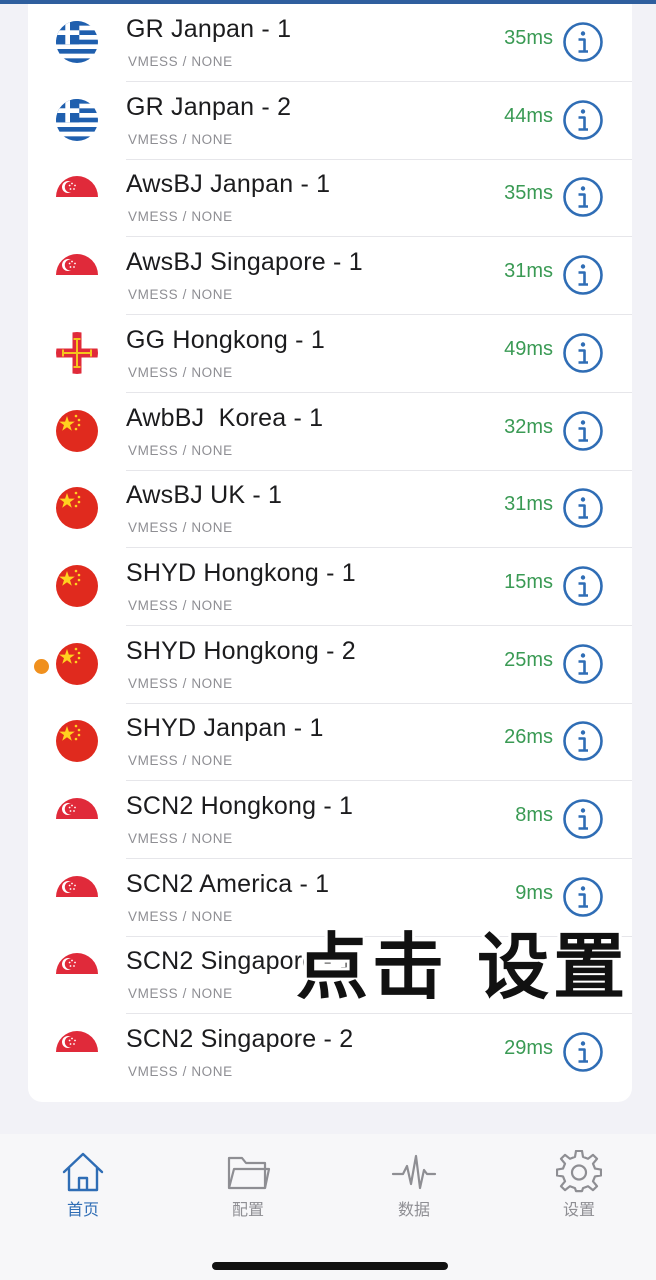  Describe the element at coordinates (225, 417) in the screenshot. I see `server-name: AwbBJ Korea - 1` at that location.